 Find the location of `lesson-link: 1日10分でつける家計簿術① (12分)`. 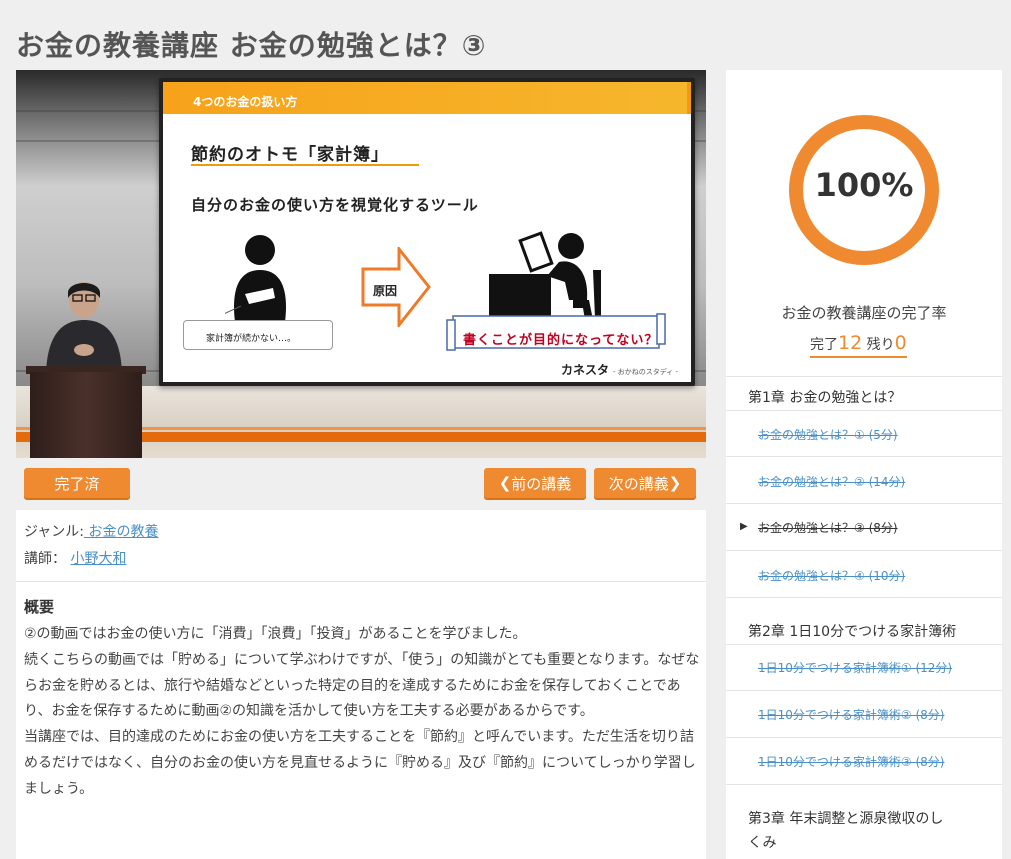

lesson-link: 1日10分でつける家計簿術① (12分) is located at coordinates (855, 667).